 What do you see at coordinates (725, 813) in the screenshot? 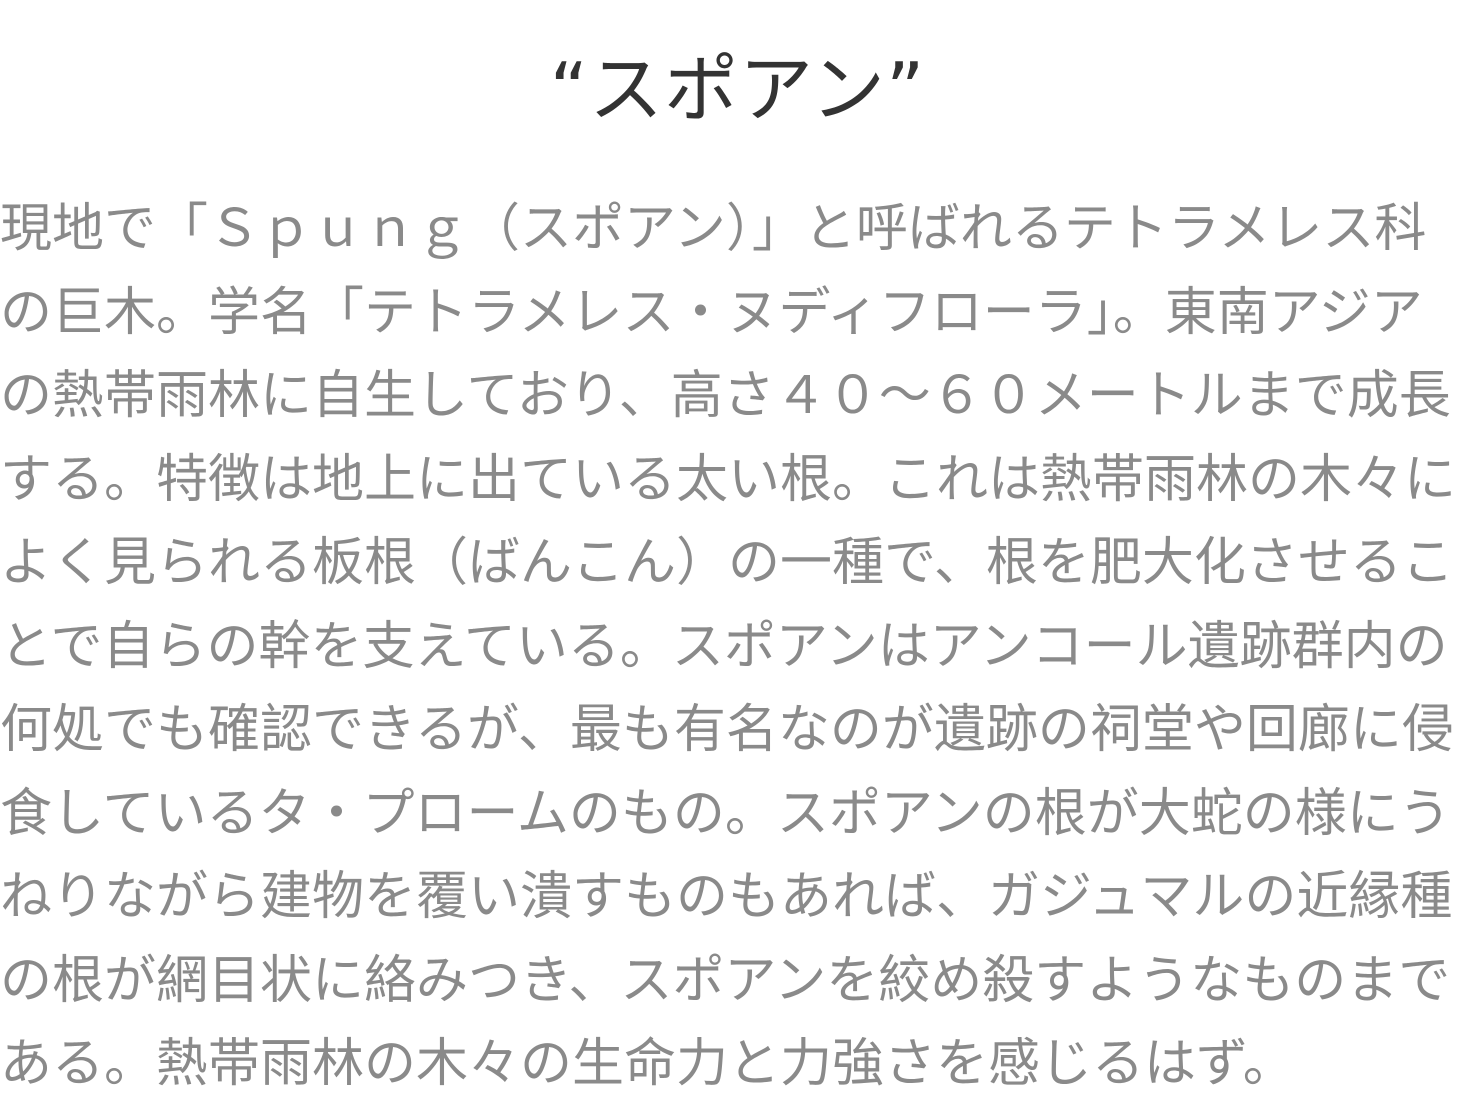
I see `body-line: 食しているタ・プロームのもの。スポアンの根が大蛇の様にう` at bounding box center [725, 813].